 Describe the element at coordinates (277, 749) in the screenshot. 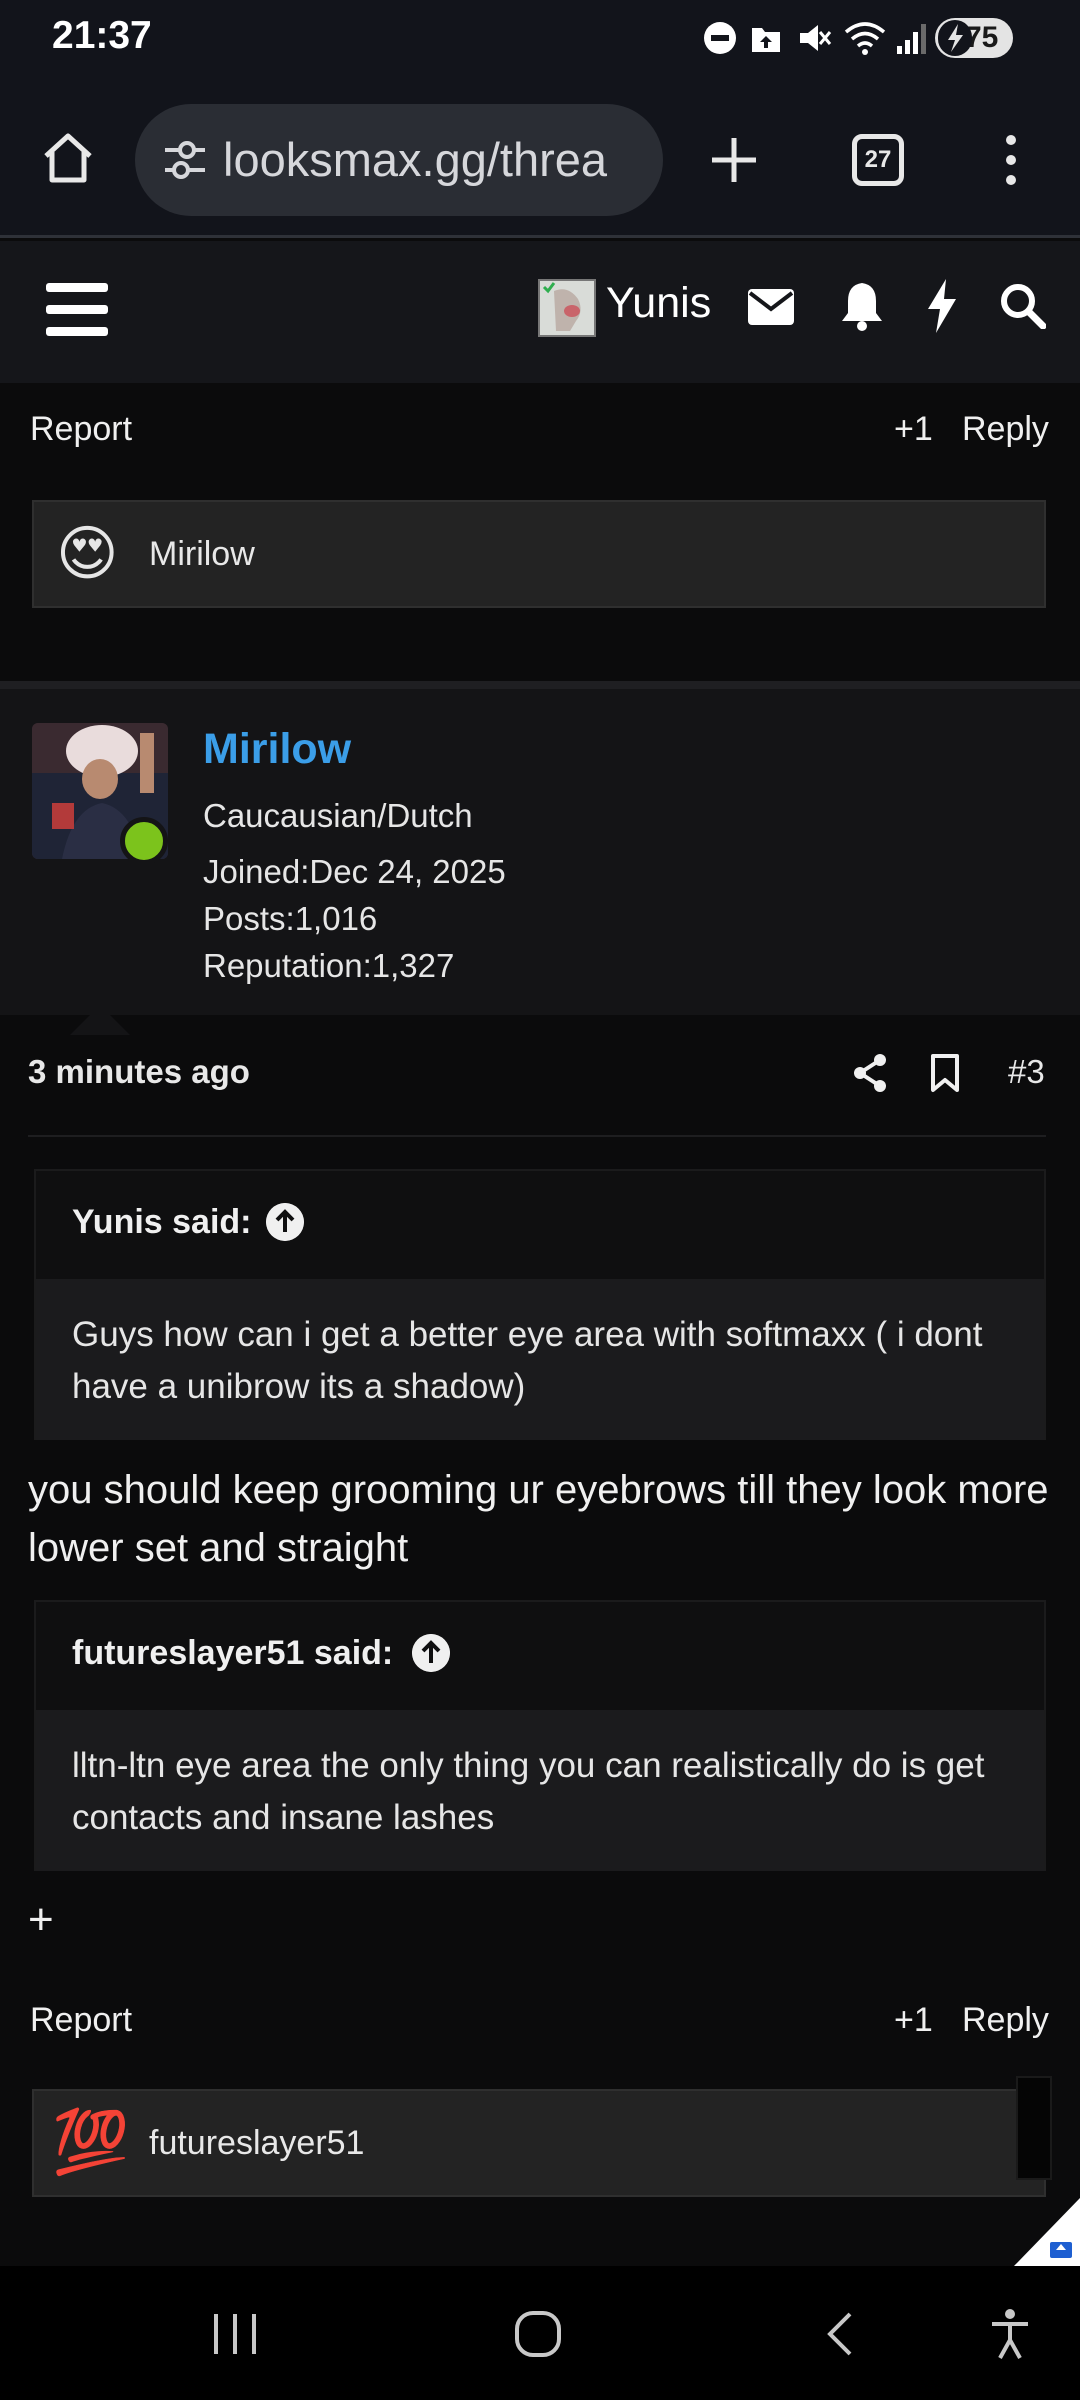

I see `author-name: Mirilow` at that location.